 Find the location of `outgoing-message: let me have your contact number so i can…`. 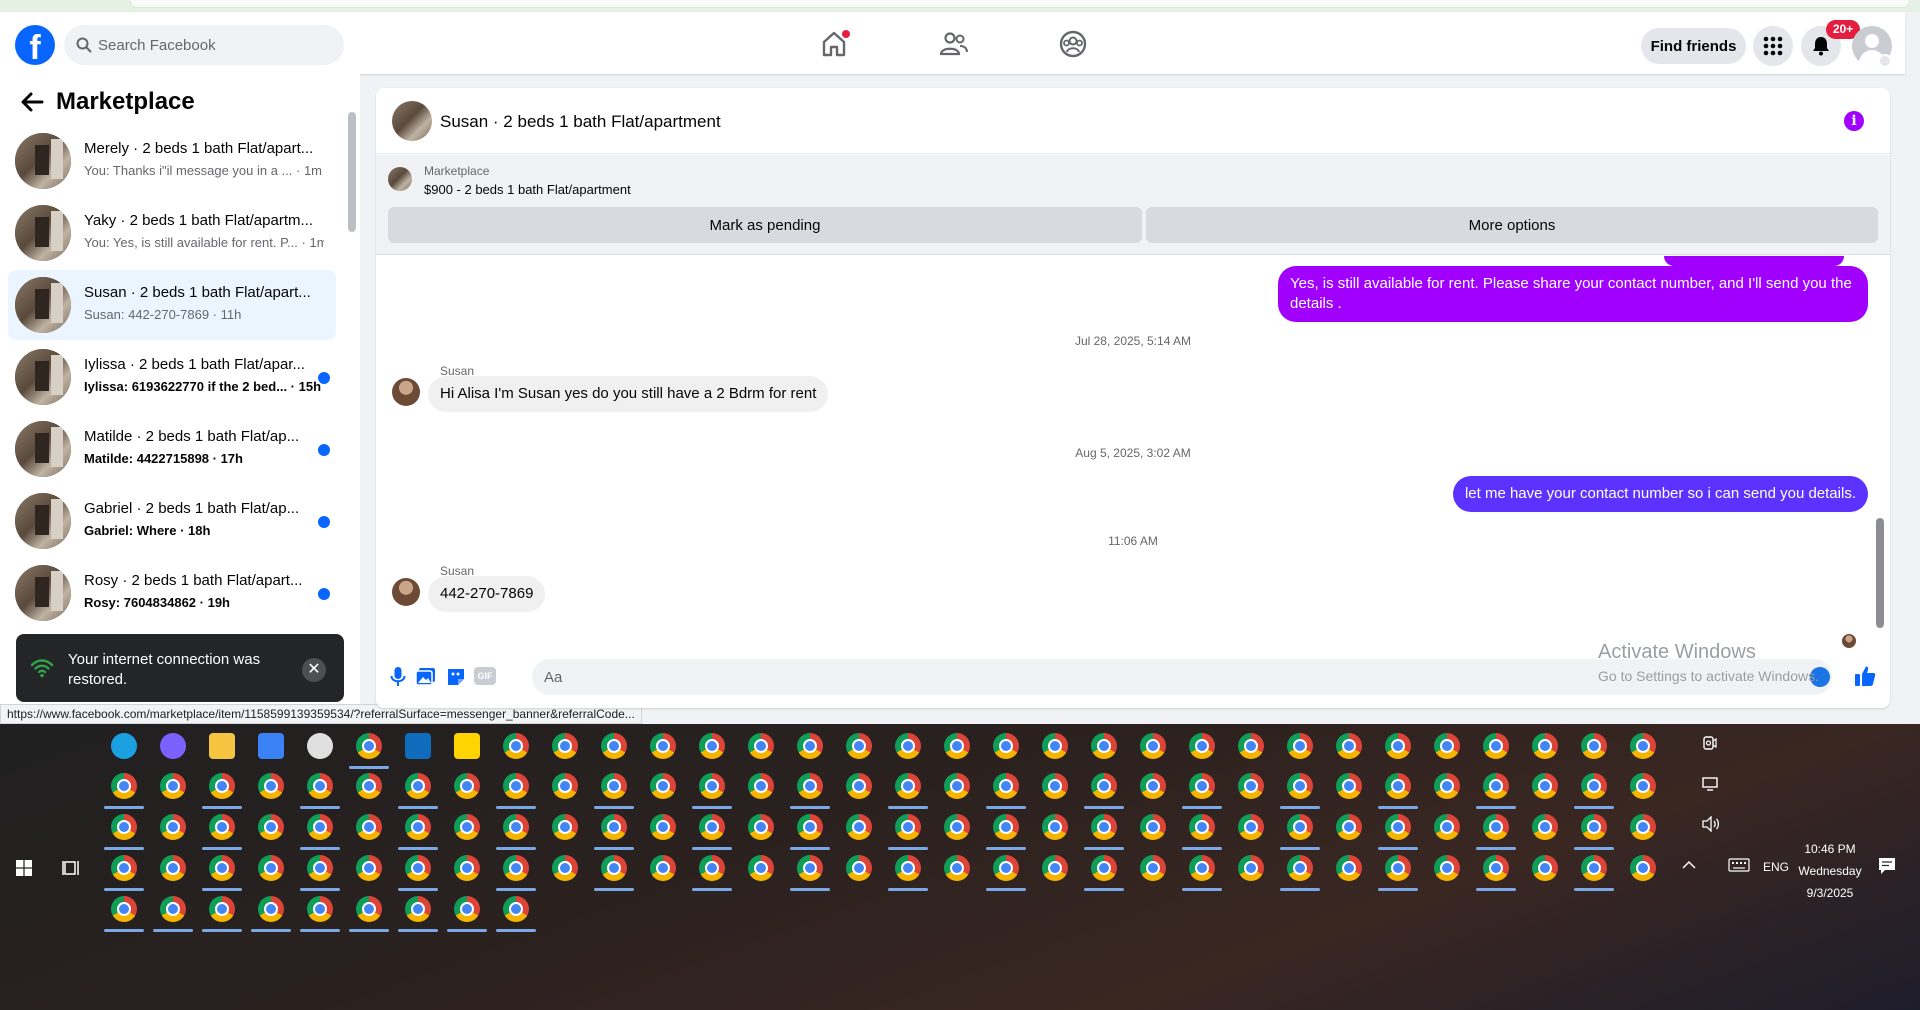

outgoing-message: let me have your contact number so i can… is located at coordinates (1660, 494).